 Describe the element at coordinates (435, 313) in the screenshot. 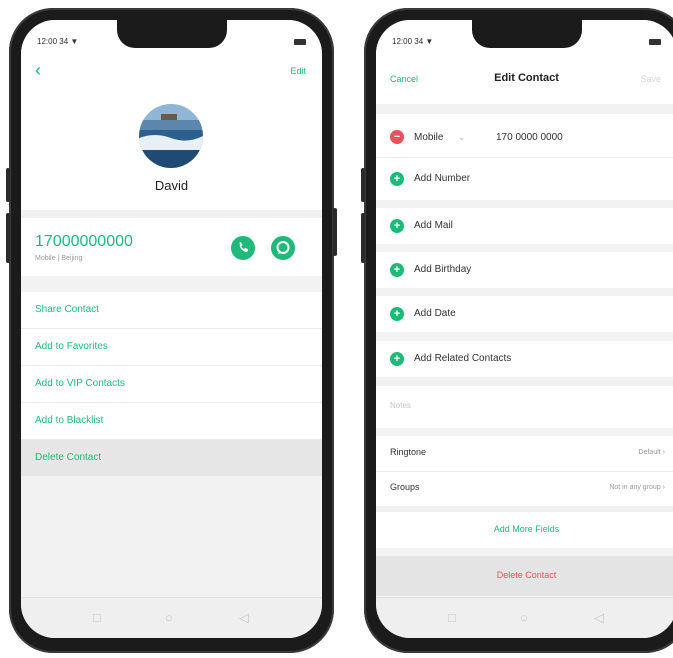

I see `add-date-label: Add Date` at that location.